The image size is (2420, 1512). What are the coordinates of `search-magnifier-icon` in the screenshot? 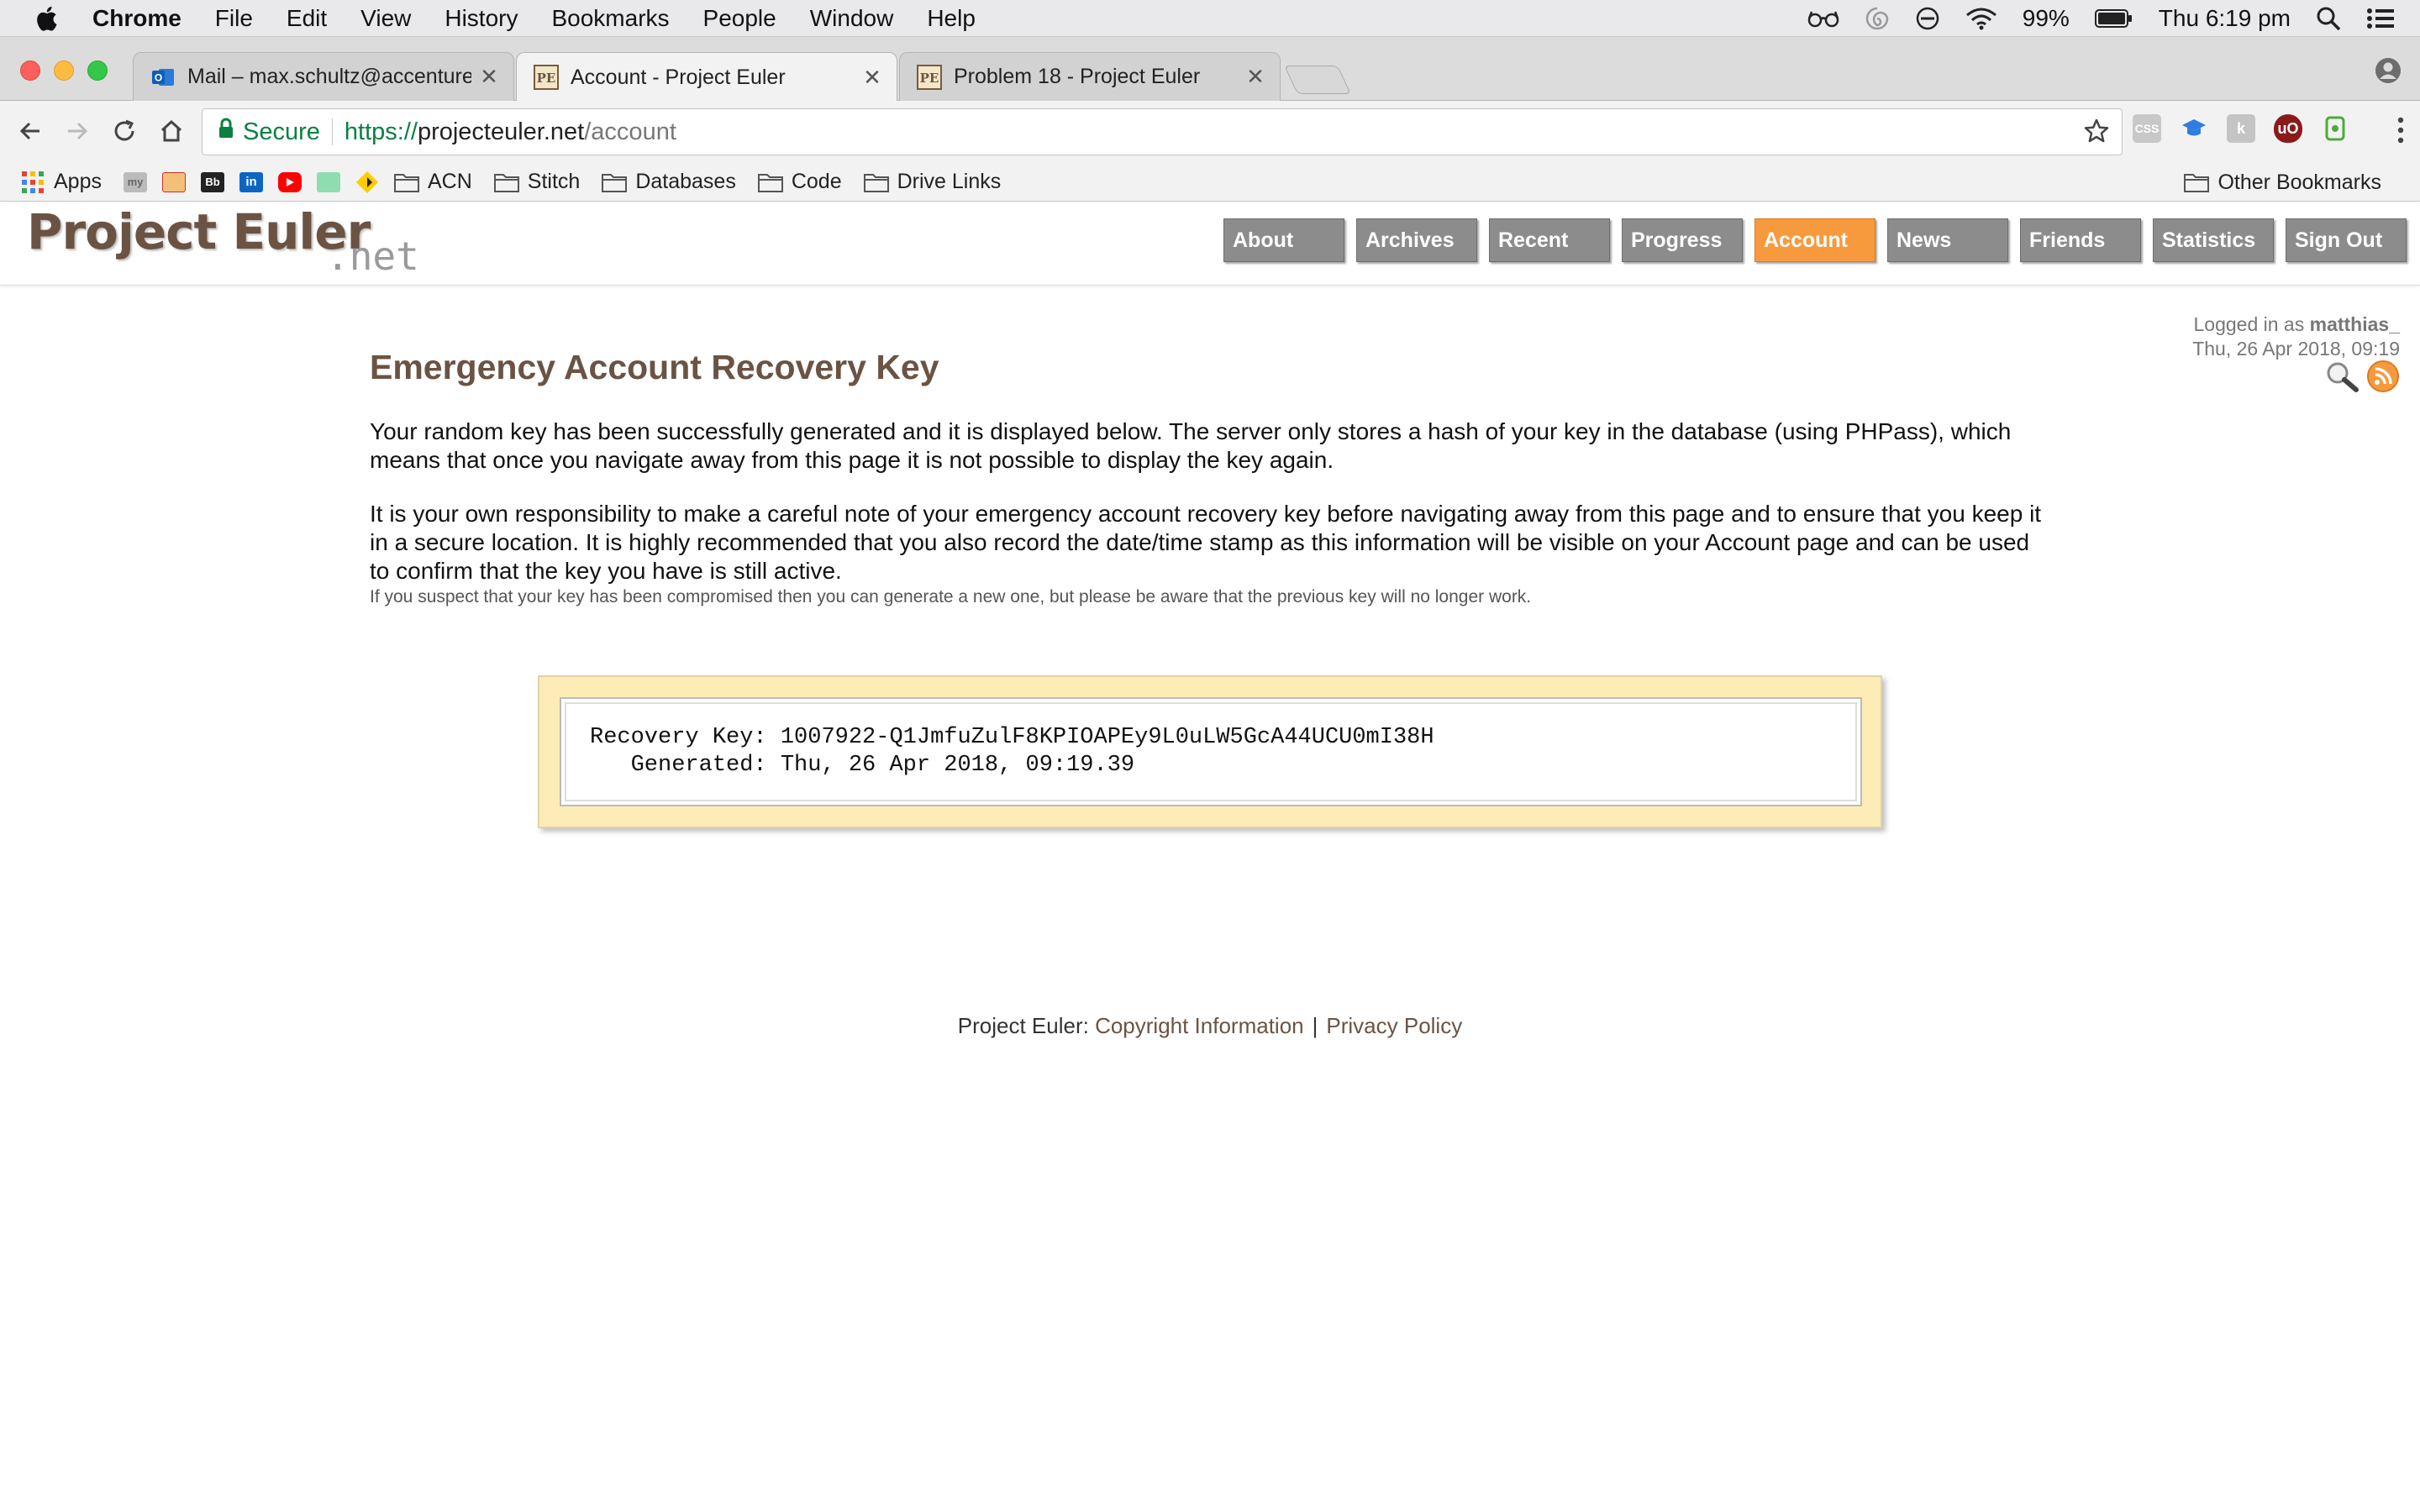 It's located at (2342, 378).